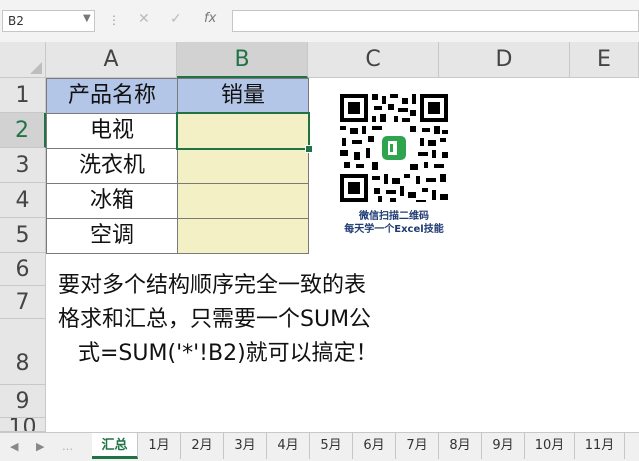 Image resolution: width=639 pixels, height=461 pixels. I want to click on row-header-8: 8, so click(23, 352).